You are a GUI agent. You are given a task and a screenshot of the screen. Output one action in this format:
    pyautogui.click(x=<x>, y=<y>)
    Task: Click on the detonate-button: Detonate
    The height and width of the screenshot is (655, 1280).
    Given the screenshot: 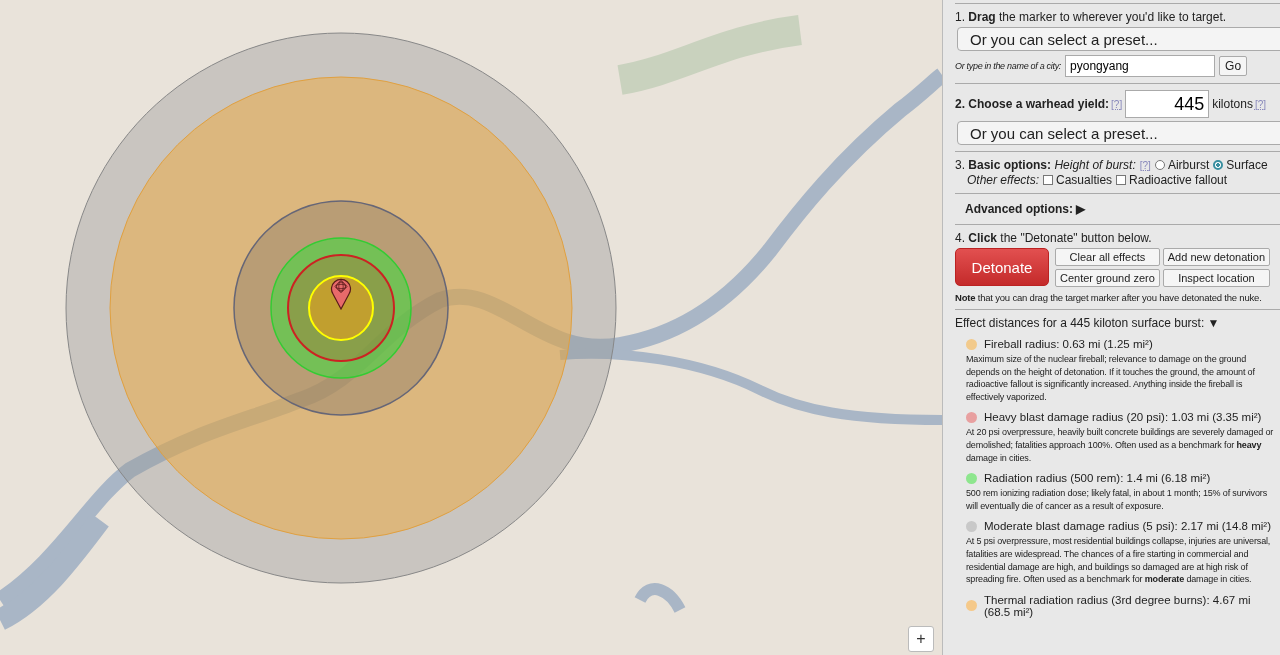 What is the action you would take?
    pyautogui.click(x=1002, y=267)
    